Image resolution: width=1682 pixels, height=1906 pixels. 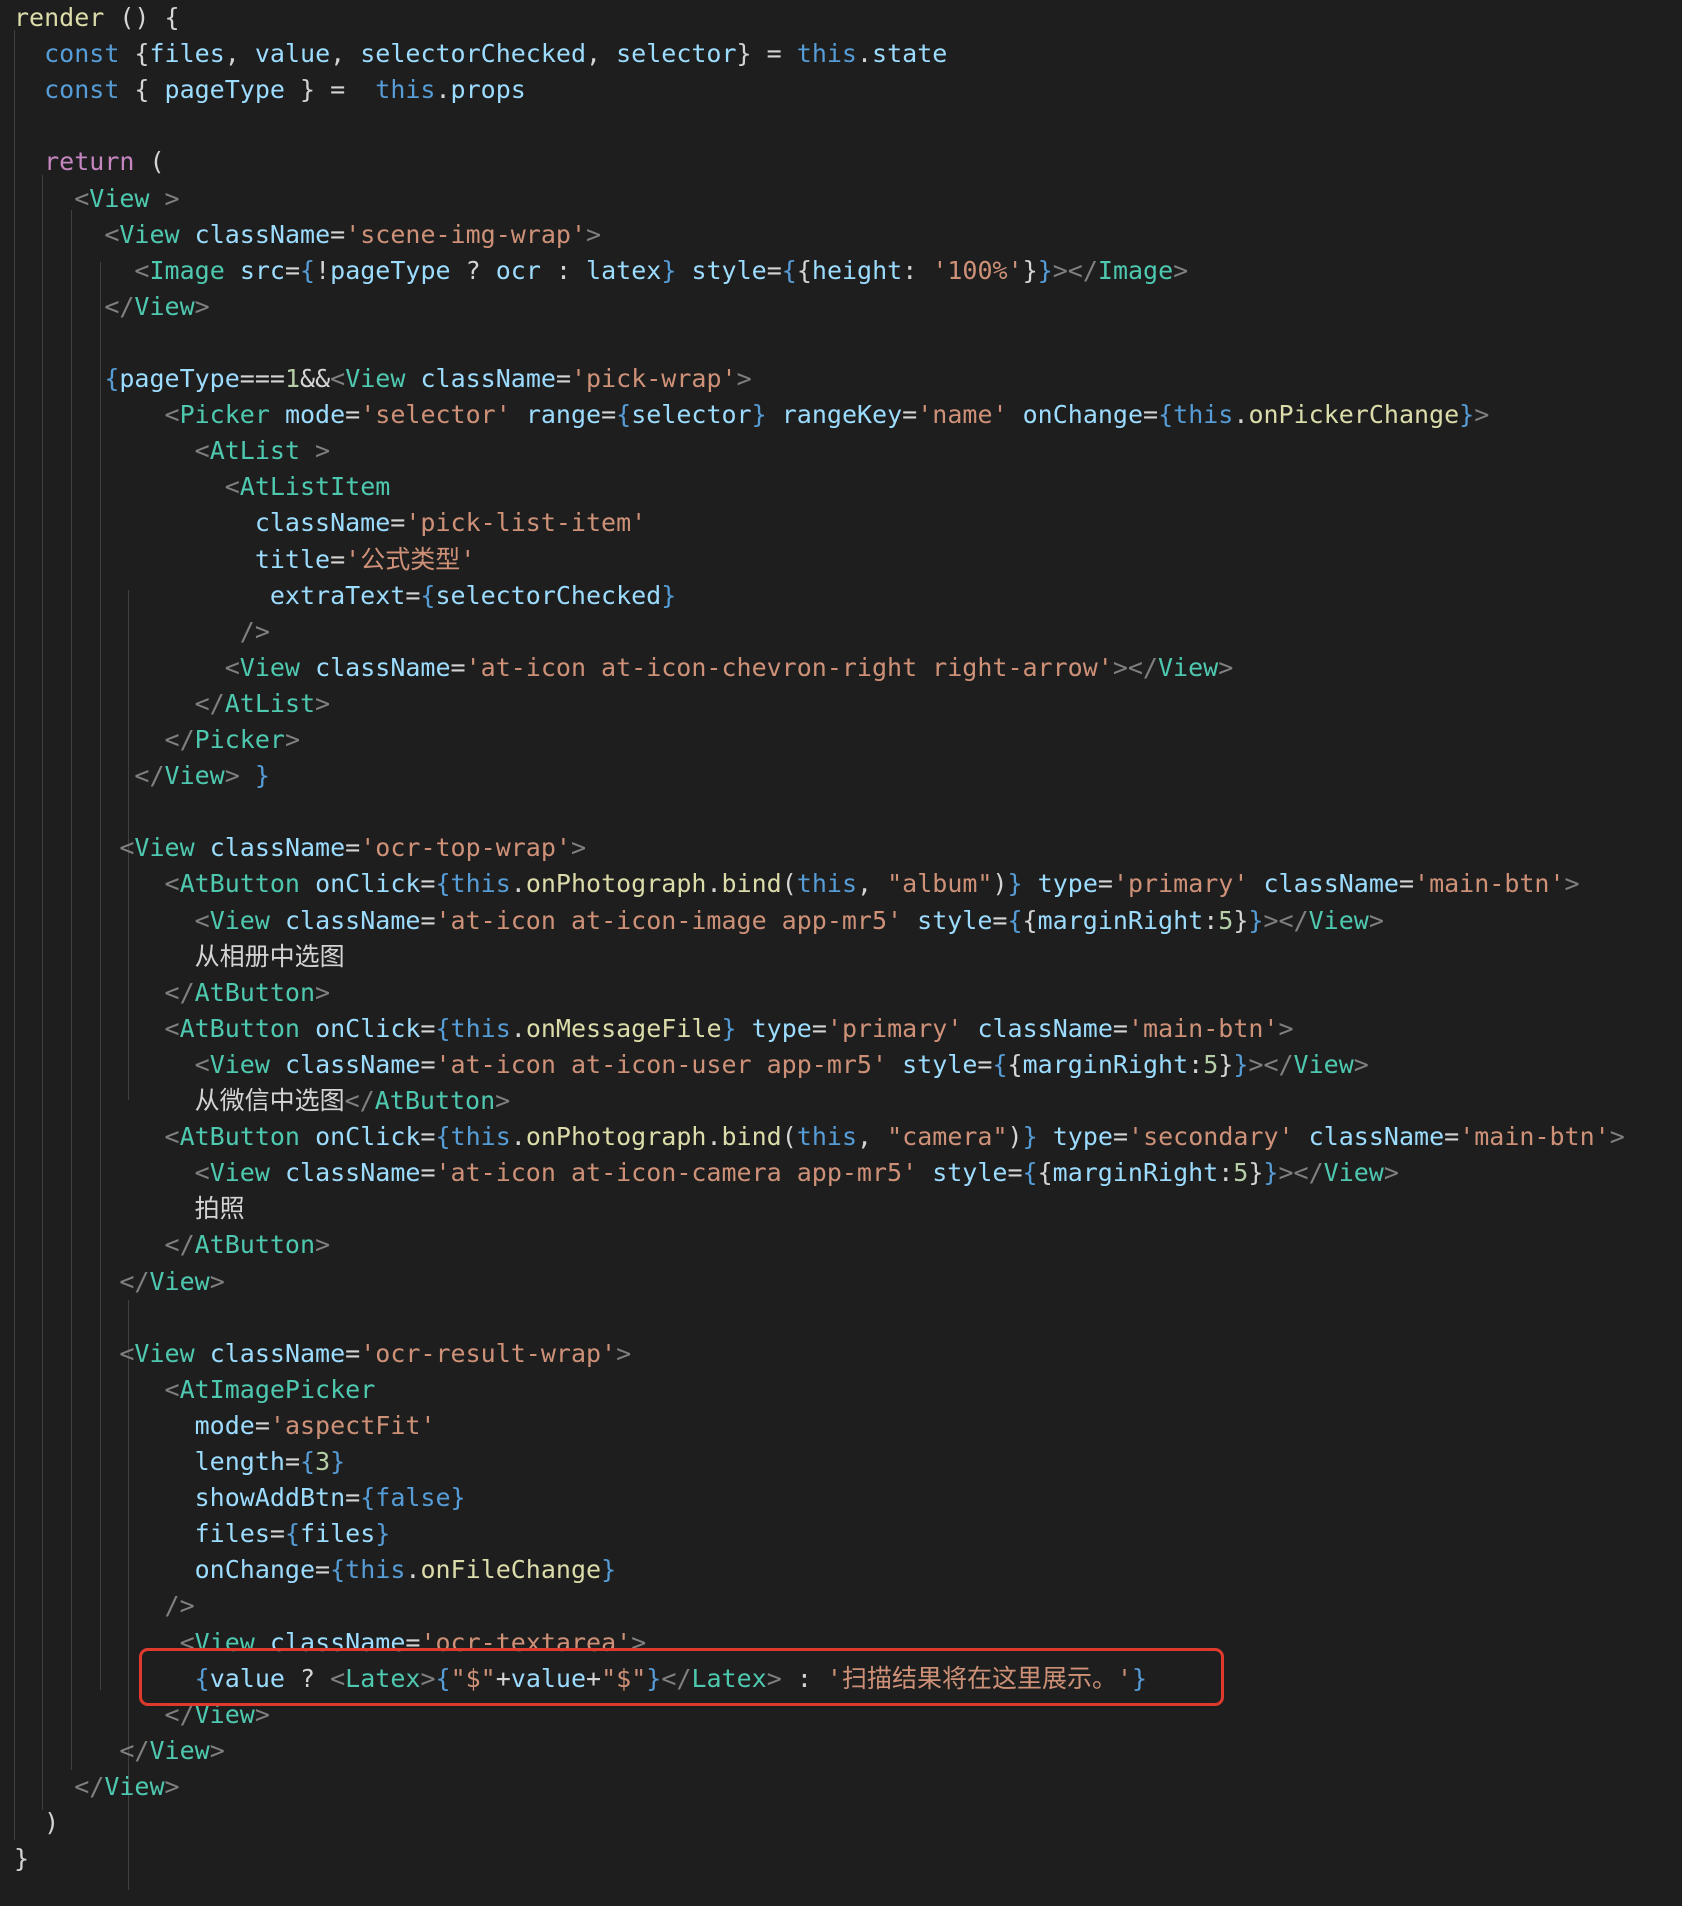 What do you see at coordinates (224, 1425) in the screenshot?
I see `code-token: mode` at bounding box center [224, 1425].